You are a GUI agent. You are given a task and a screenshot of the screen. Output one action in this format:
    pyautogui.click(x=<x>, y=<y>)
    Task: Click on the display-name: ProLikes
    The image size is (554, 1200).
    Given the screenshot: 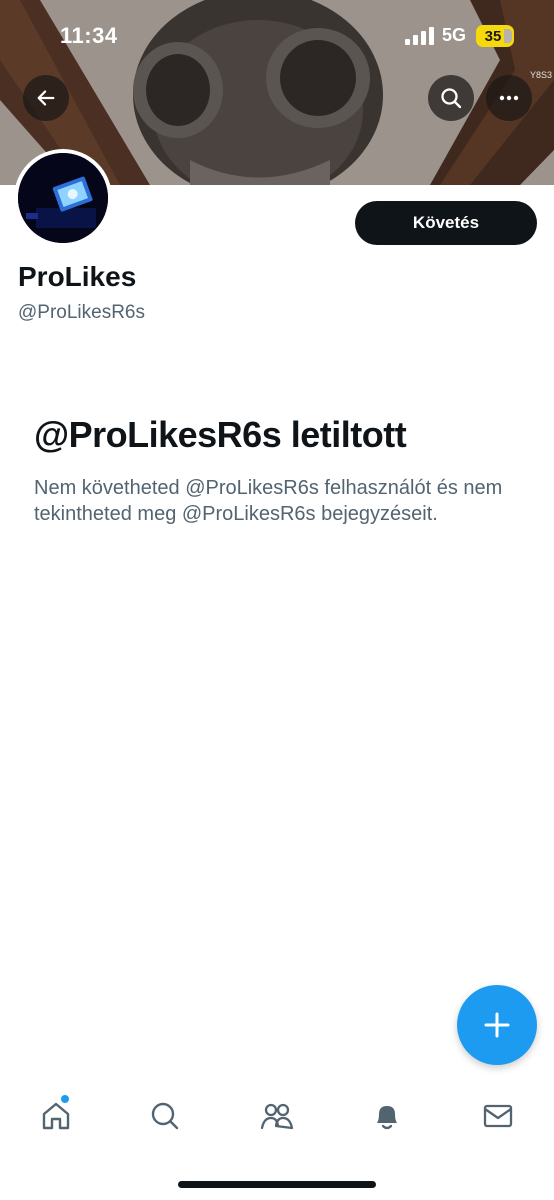 What is the action you would take?
    pyautogui.click(x=77, y=276)
    